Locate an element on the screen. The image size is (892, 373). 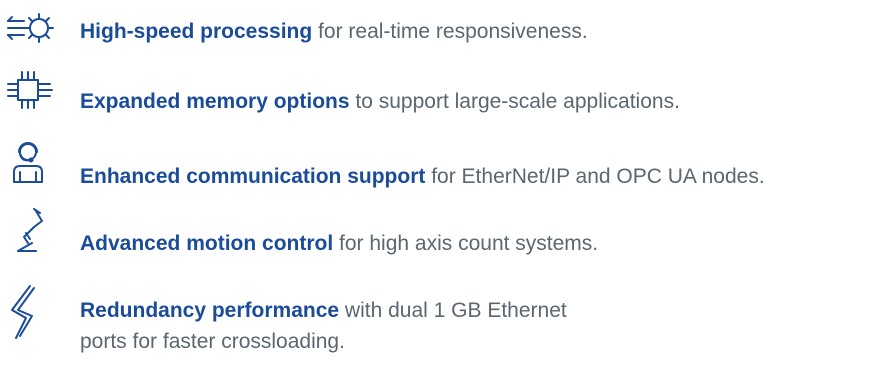
lightning-icon is located at coordinates (33, 311).